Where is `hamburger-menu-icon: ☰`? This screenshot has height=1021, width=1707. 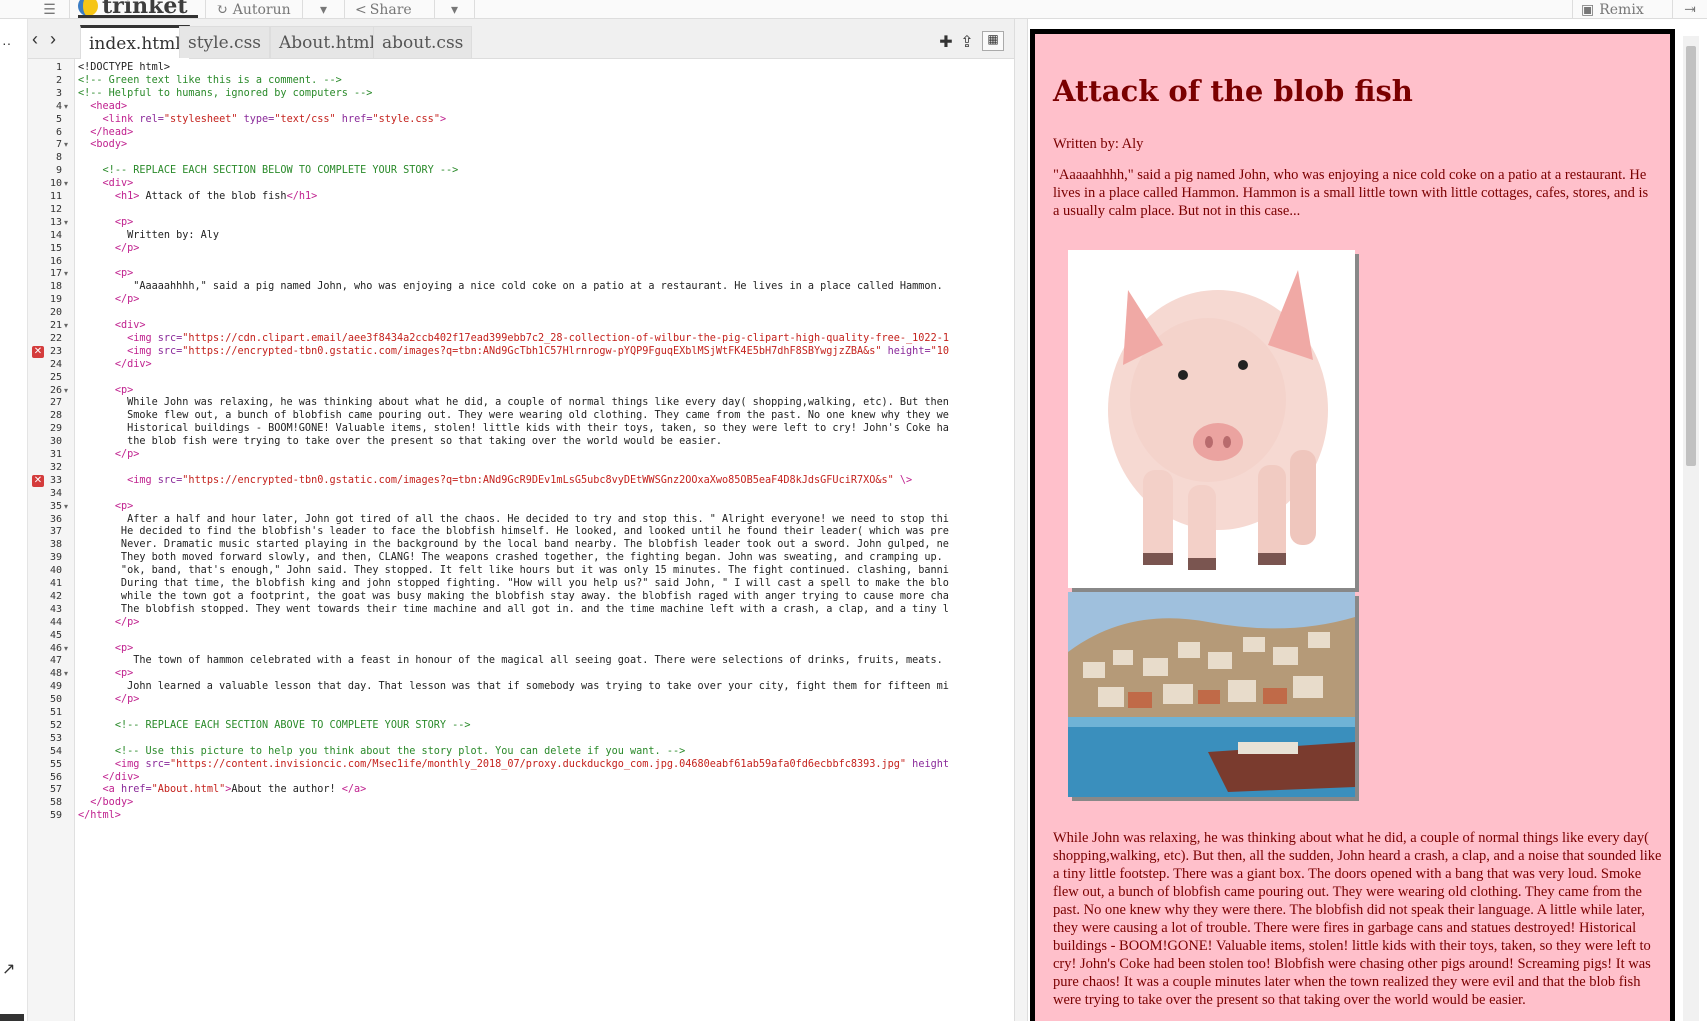 hamburger-menu-icon: ☰ is located at coordinates (50, 9).